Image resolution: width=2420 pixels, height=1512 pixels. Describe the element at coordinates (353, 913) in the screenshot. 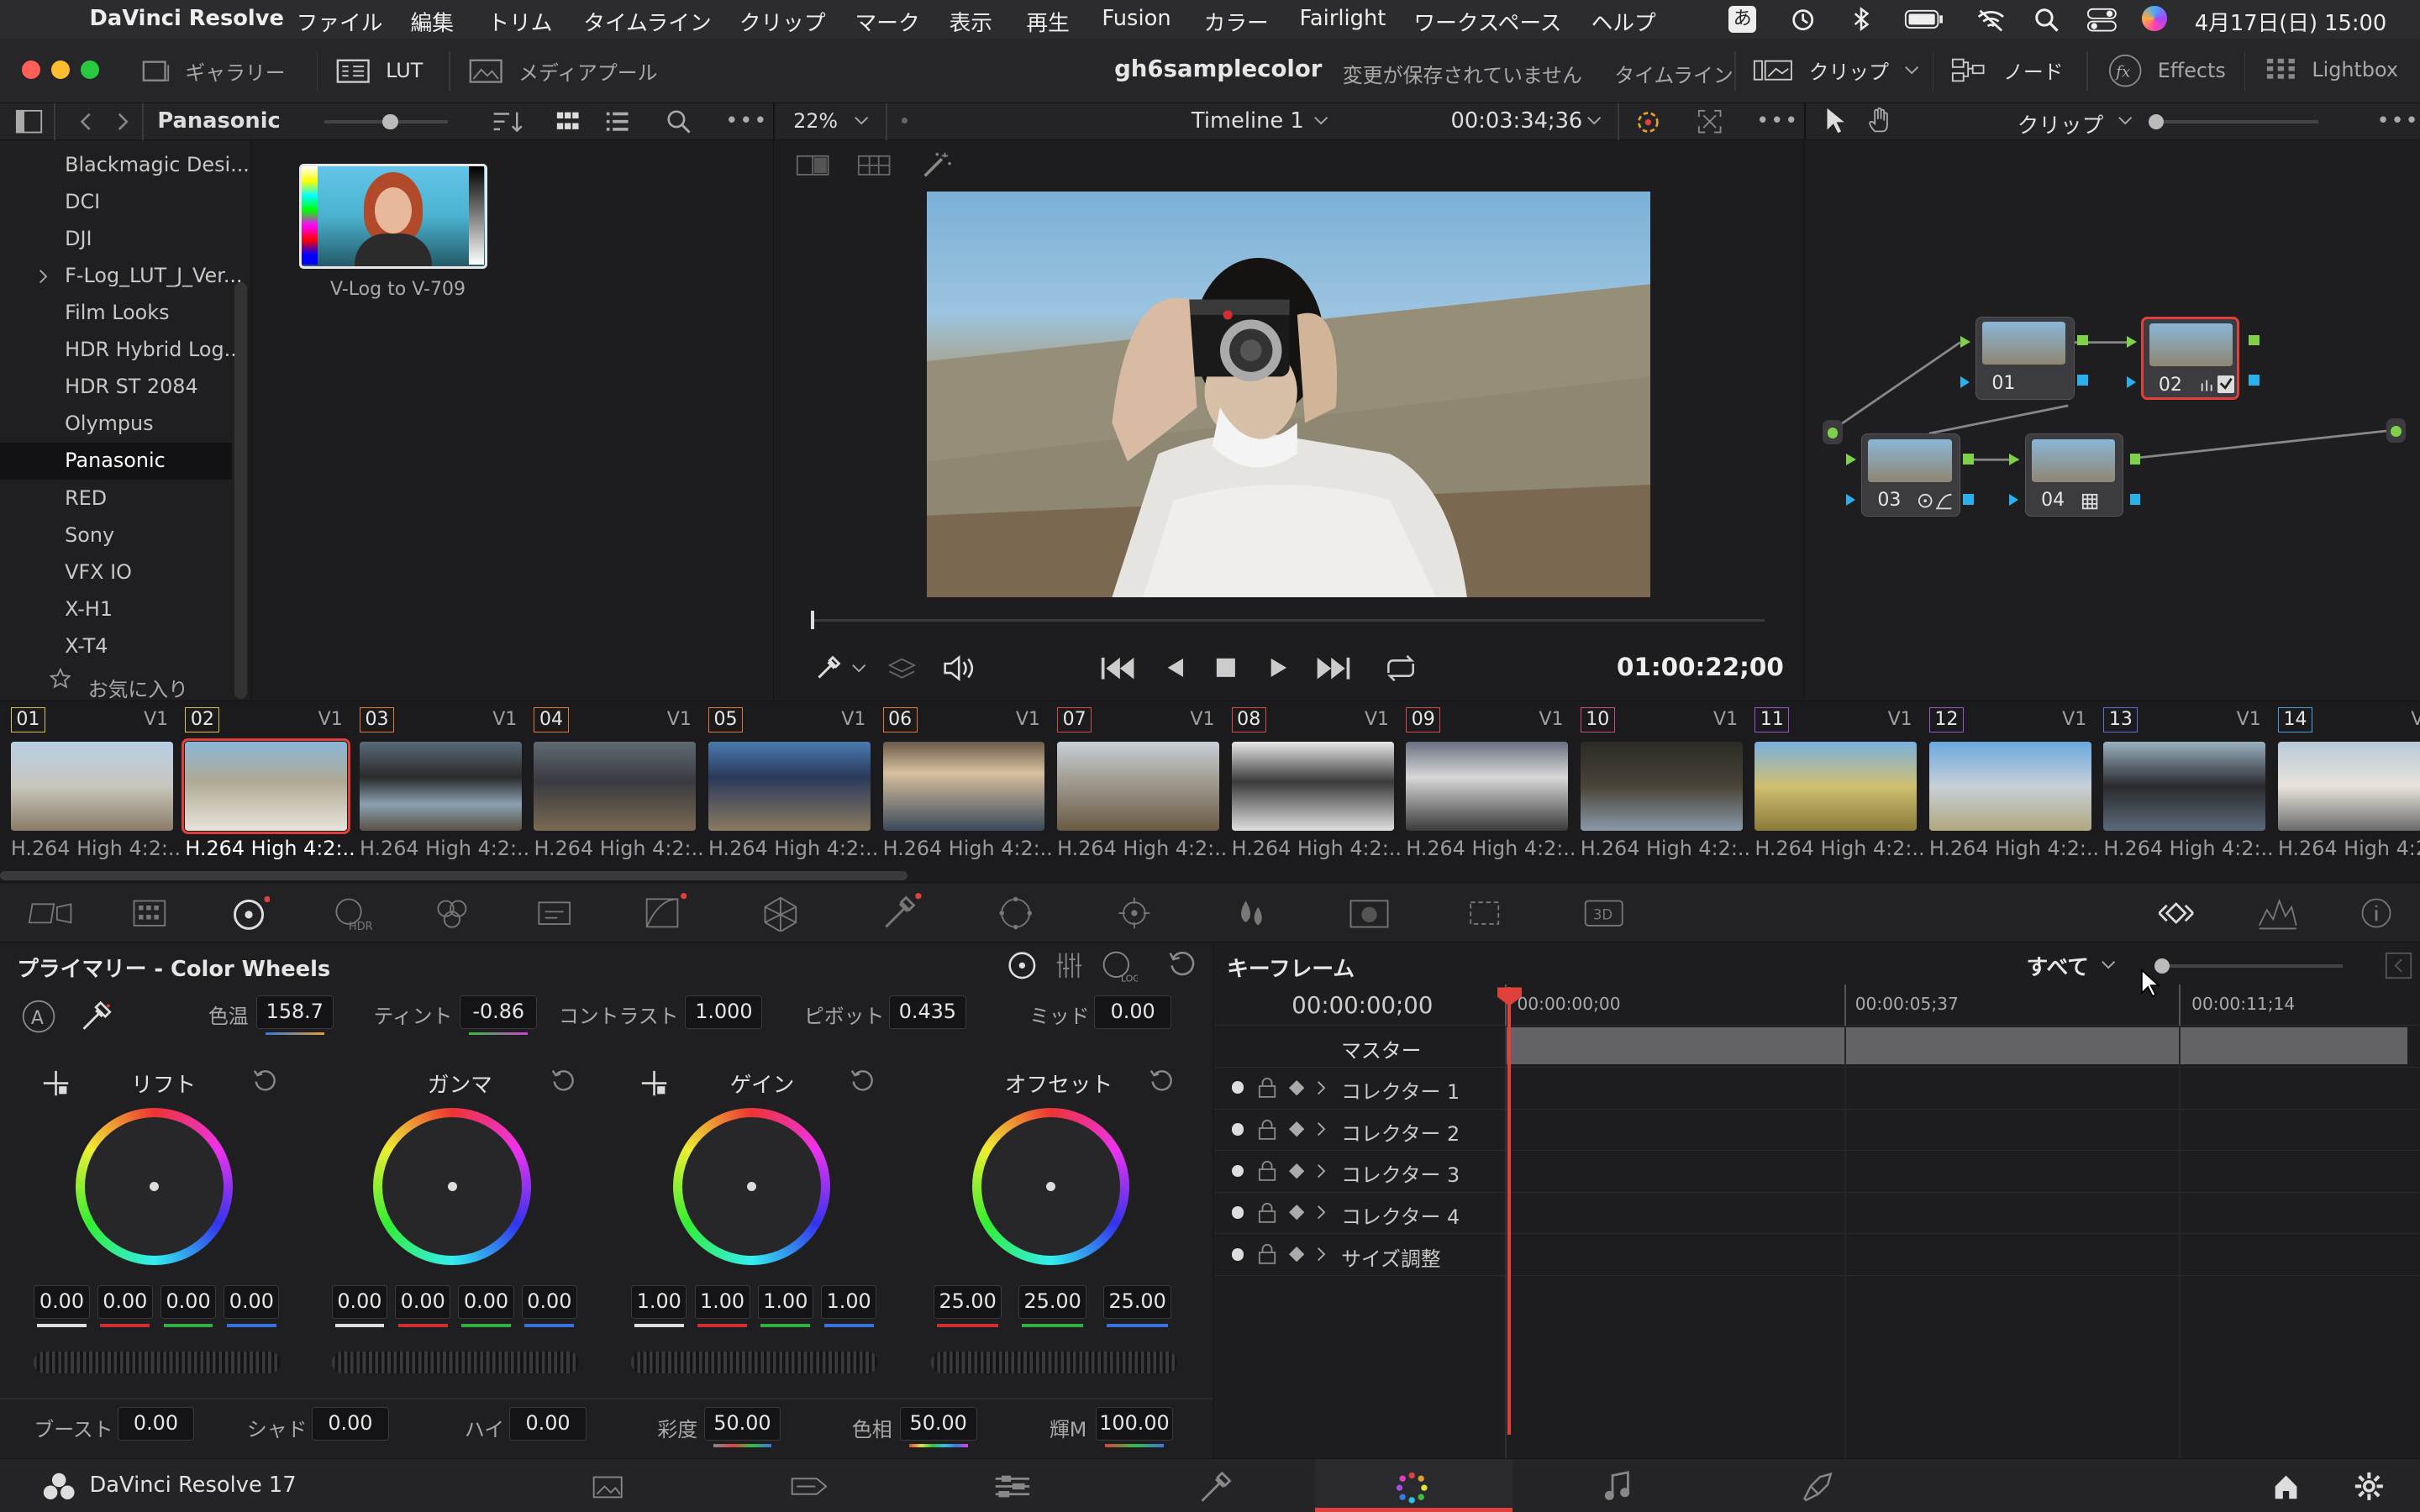

I see `hdr-wheels-icon: HDR` at that location.